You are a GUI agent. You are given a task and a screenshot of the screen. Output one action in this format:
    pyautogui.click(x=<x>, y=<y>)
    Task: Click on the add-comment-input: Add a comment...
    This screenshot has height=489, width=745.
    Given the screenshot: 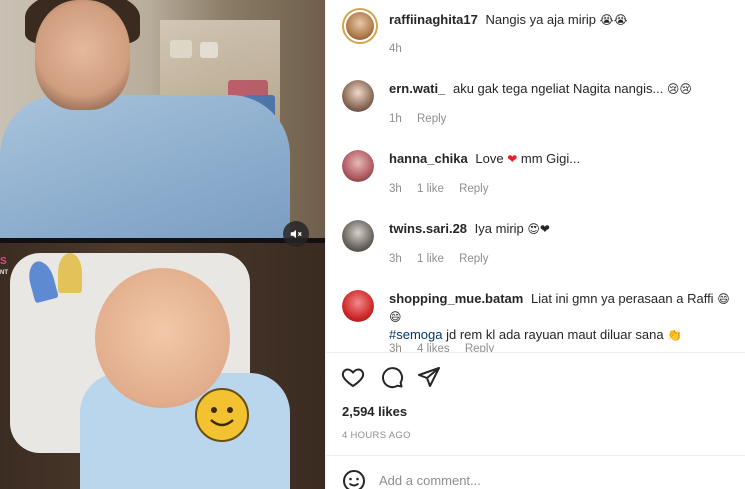 What is the action you would take?
    pyautogui.click(x=430, y=480)
    